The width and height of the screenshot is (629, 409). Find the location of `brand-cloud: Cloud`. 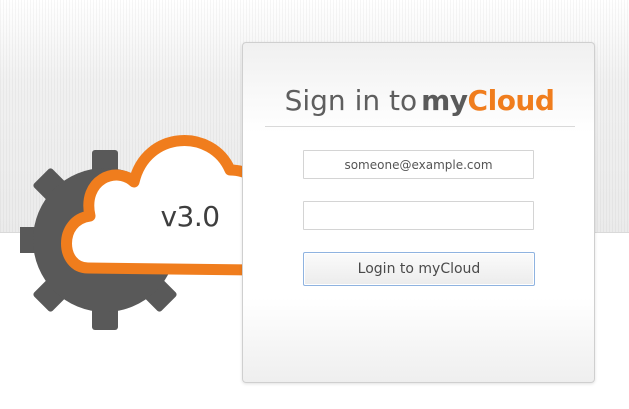

brand-cloud: Cloud is located at coordinates (511, 100).